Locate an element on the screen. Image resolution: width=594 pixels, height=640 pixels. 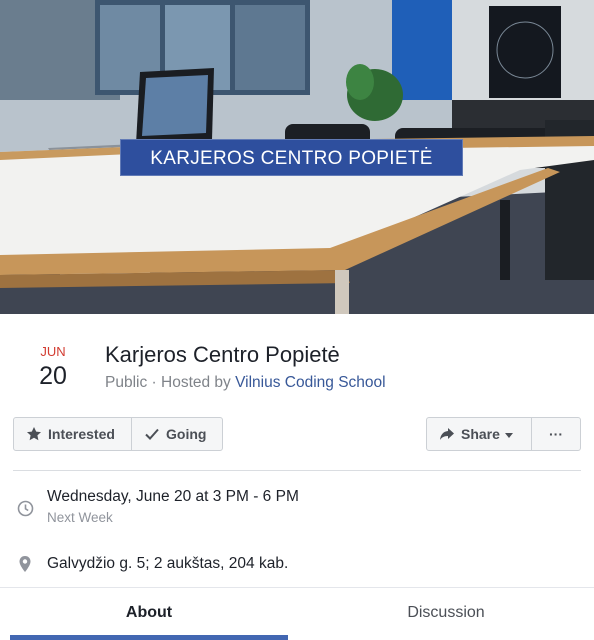
event-title: Karjeros Centro Popietė is located at coordinates (222, 354).